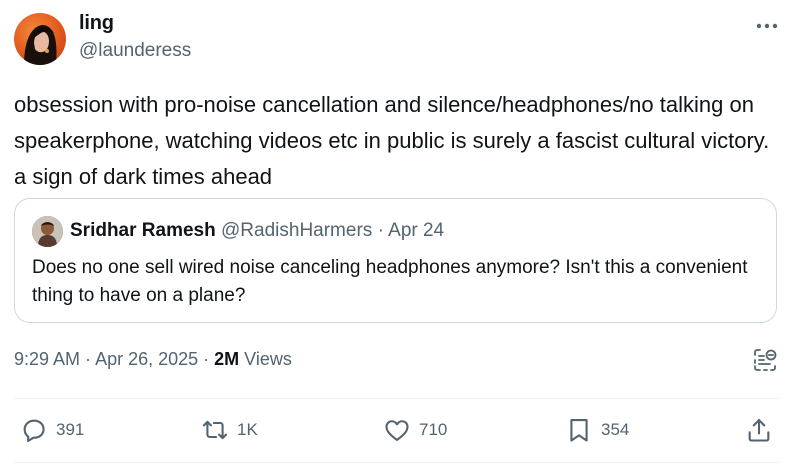 The height and width of the screenshot is (466, 795). I want to click on author-handle: @launderess, so click(135, 51).